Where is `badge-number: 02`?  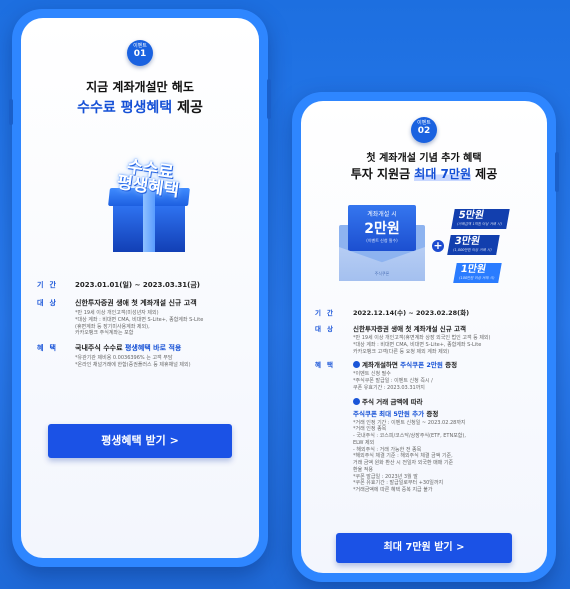
badge-number: 02 is located at coordinates (424, 130).